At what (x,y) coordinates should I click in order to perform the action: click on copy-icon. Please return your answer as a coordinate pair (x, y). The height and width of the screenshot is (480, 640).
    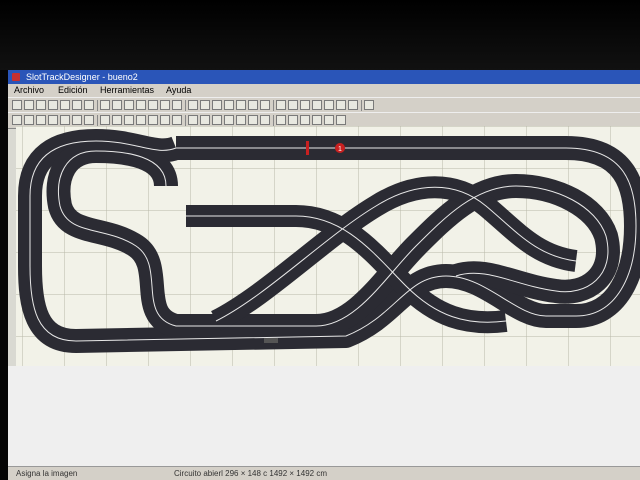
    Looking at the image, I should click on (77, 105).